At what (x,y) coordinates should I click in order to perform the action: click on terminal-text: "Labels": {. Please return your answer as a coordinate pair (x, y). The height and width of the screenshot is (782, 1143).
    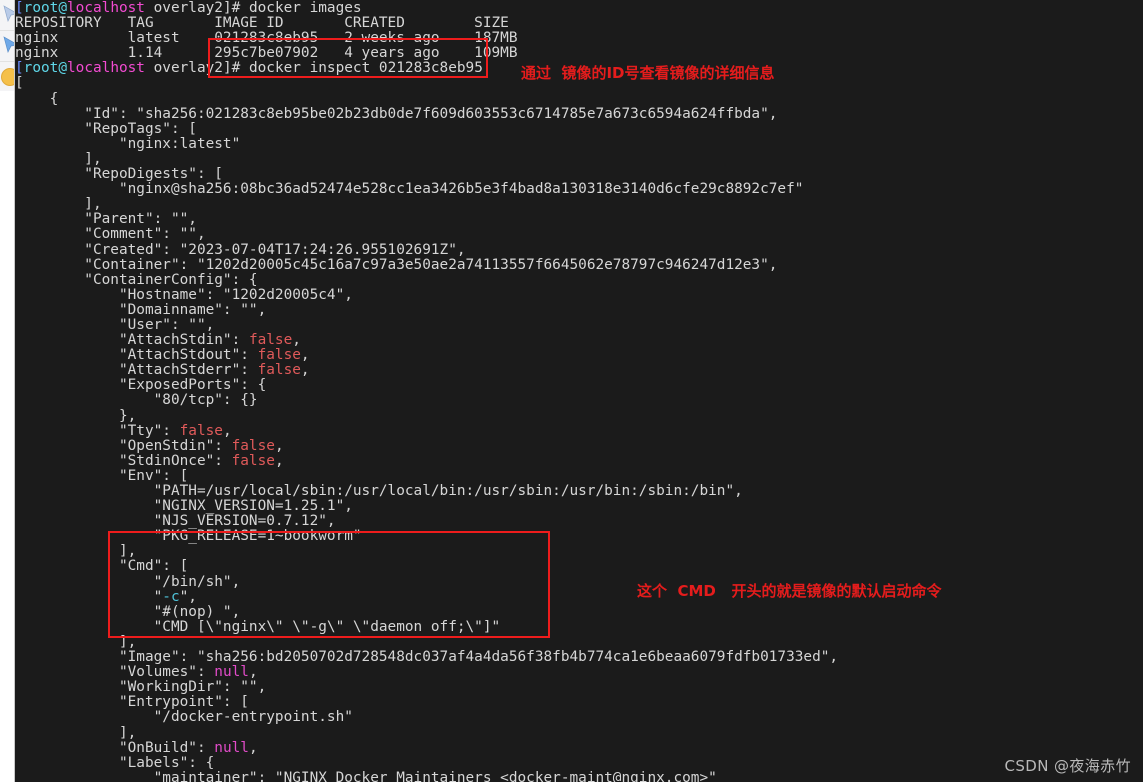
    Looking at the image, I should click on (115, 762).